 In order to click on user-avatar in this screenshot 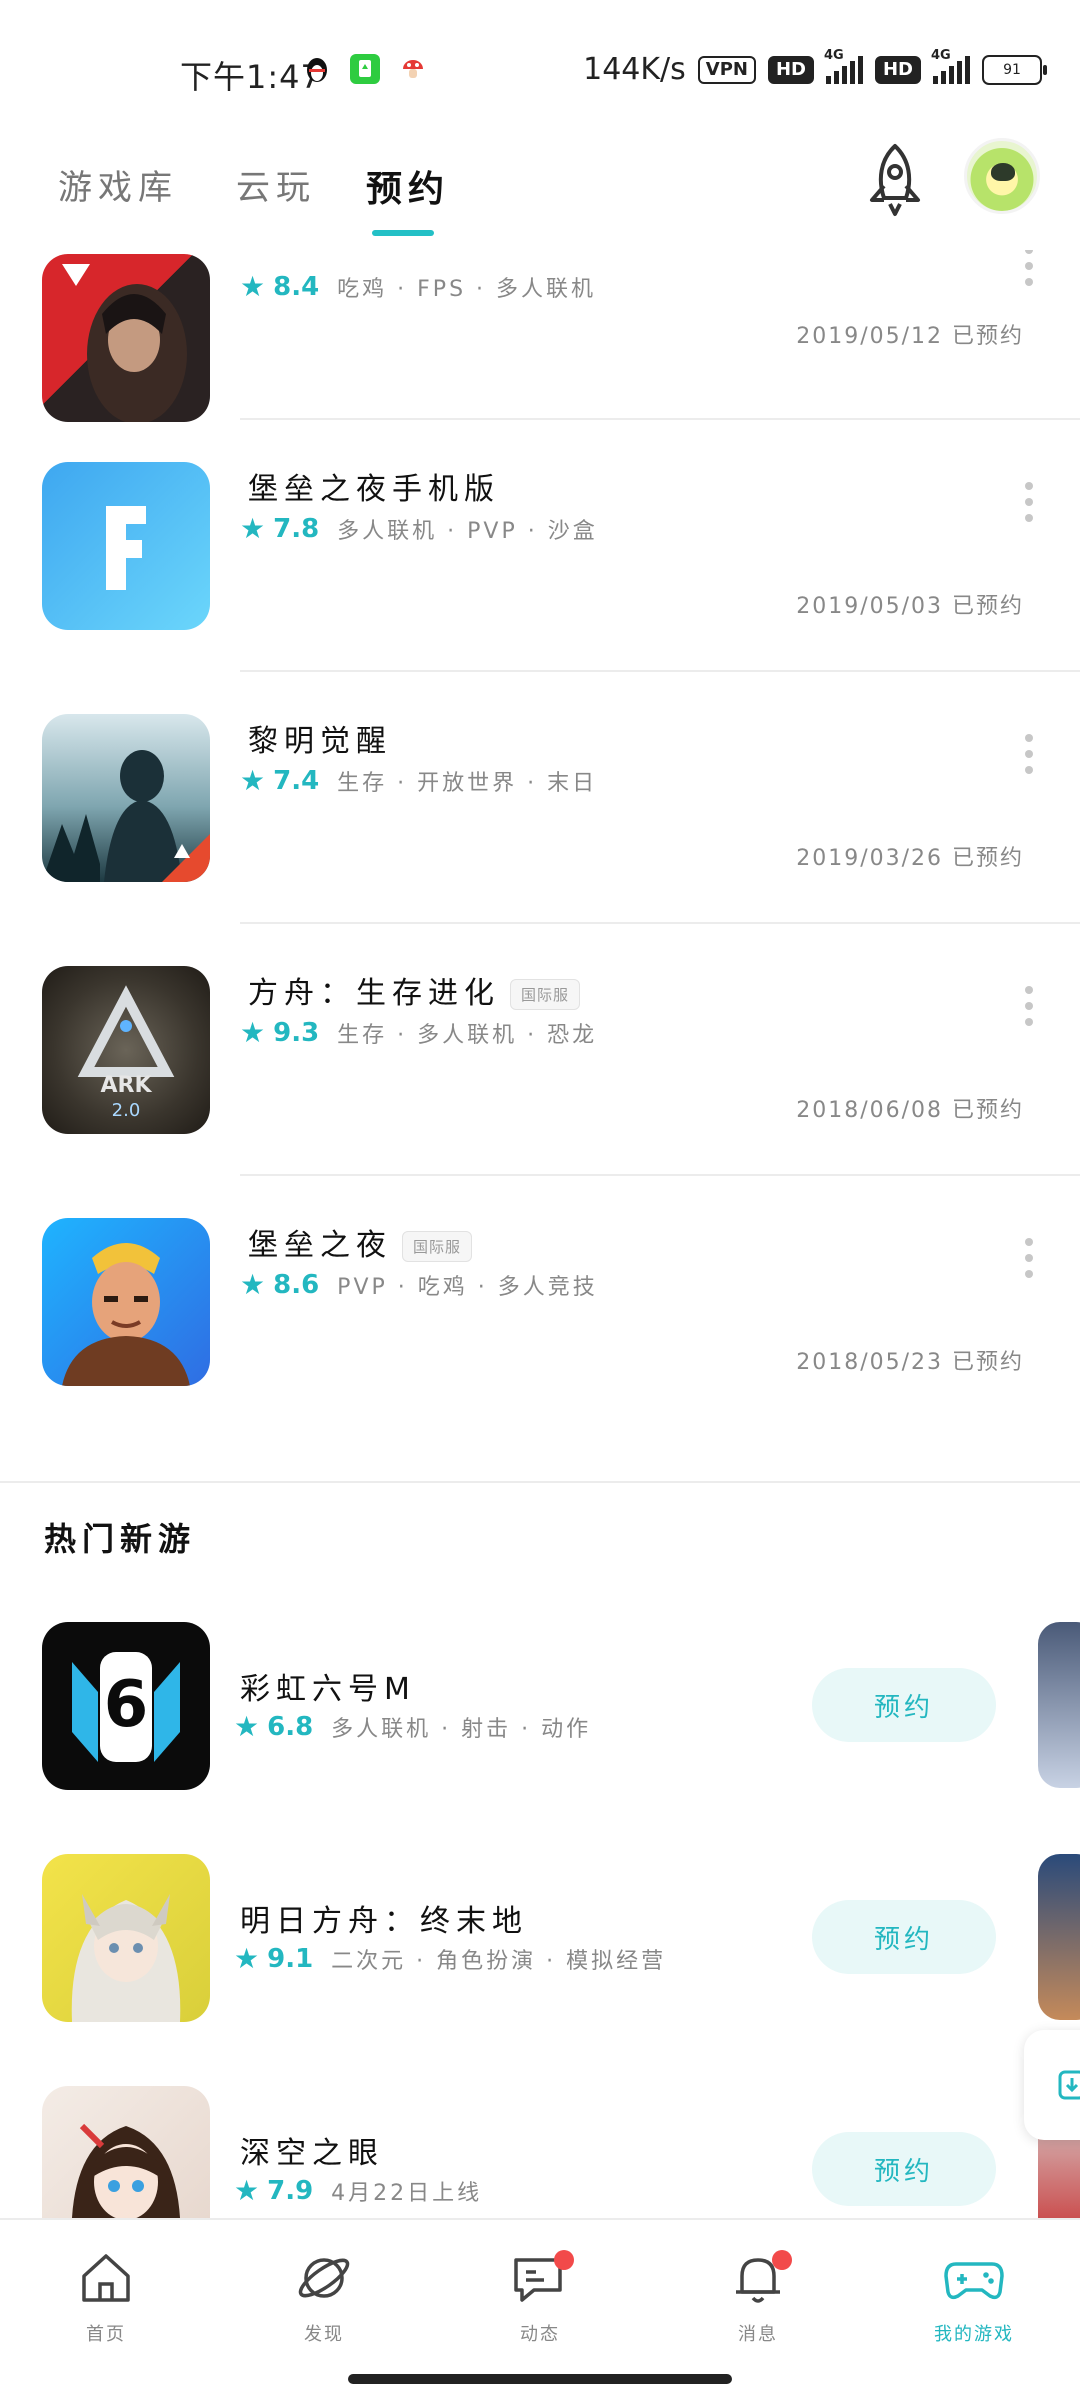, I will do `click(1002, 176)`.